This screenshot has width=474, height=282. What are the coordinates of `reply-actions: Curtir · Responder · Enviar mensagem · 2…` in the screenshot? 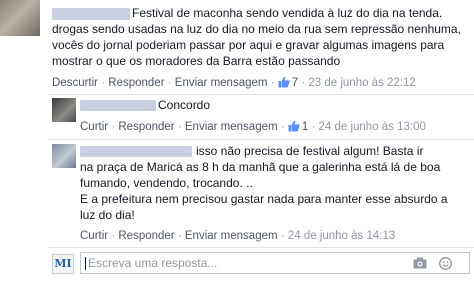 It's located at (237, 236).